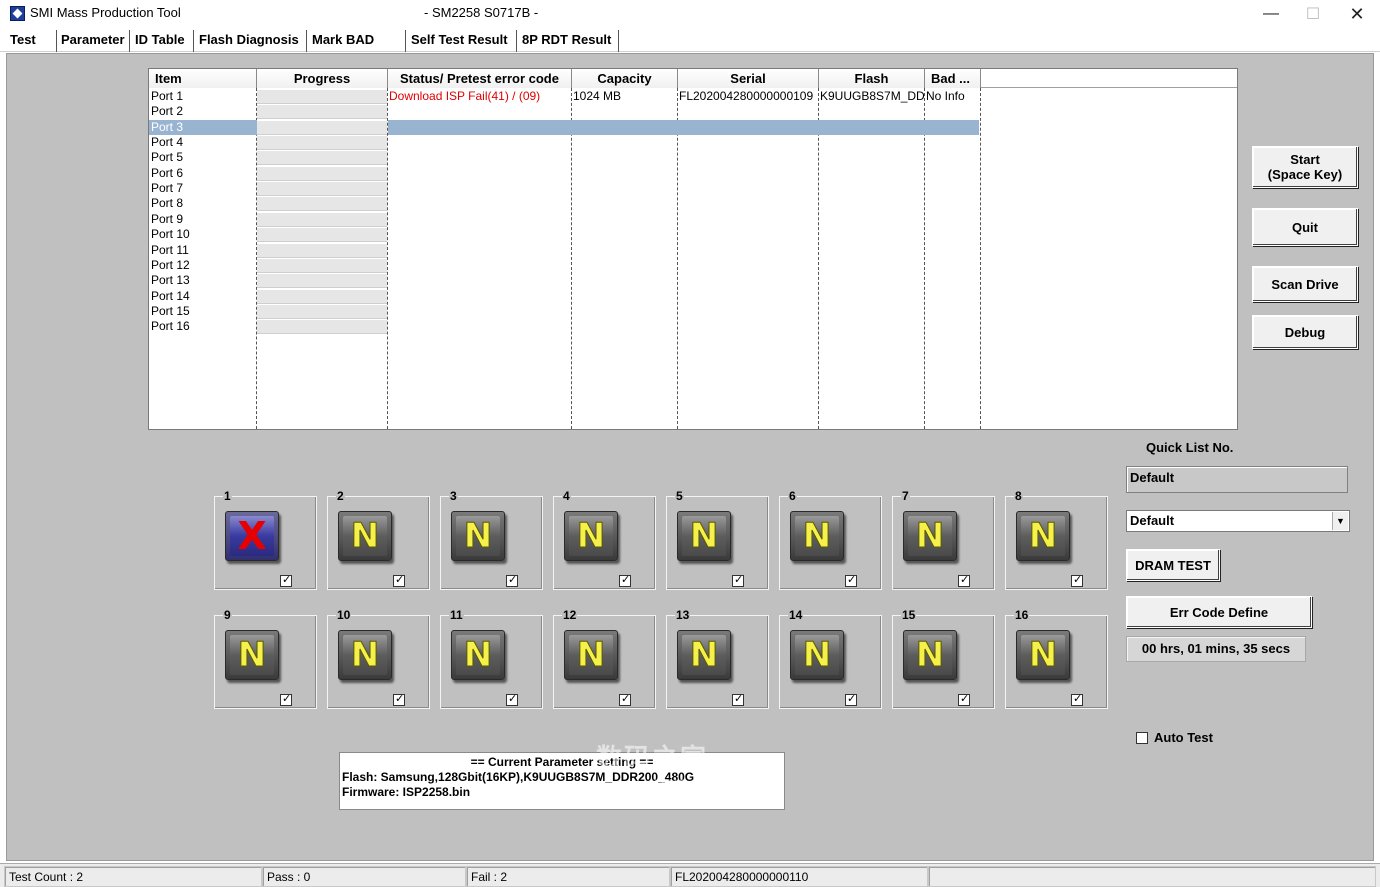 Image resolution: width=1380 pixels, height=887 pixels. Describe the element at coordinates (167, 96) in the screenshot. I see `row-item: Port 1` at that location.